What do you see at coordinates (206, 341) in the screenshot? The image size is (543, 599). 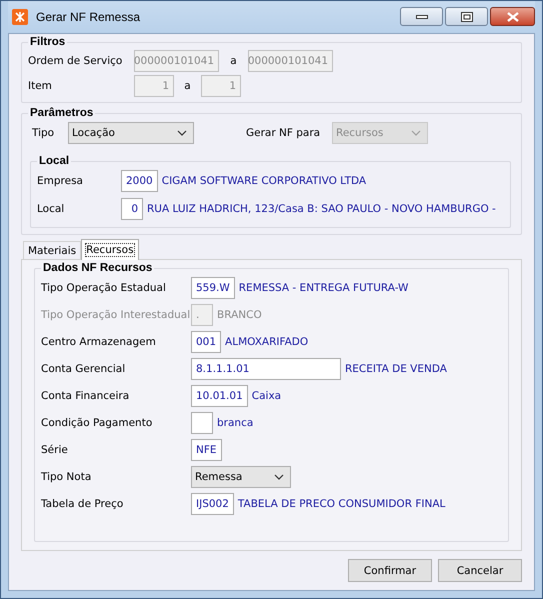 I see `input-field: 001` at bounding box center [206, 341].